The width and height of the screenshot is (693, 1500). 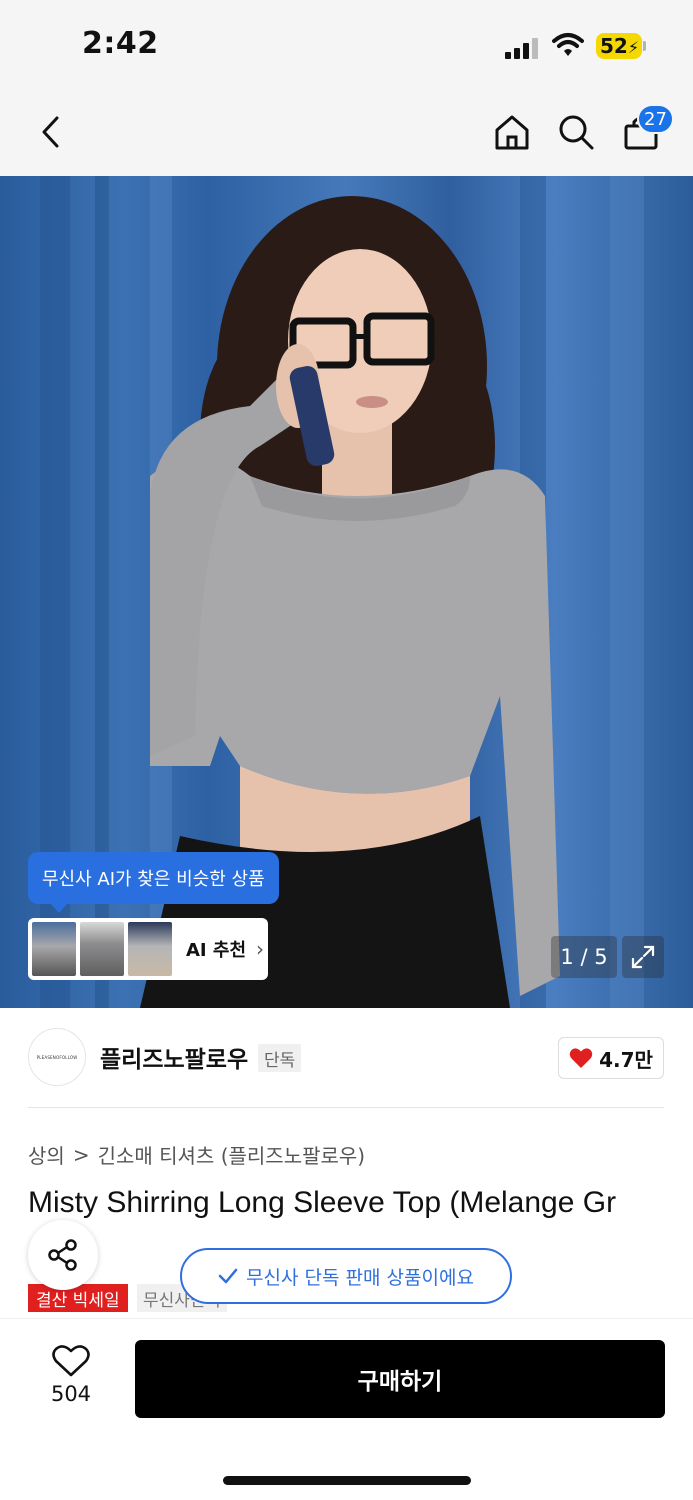 I want to click on ai-recommend-label: AI 추천, so click(x=216, y=950).